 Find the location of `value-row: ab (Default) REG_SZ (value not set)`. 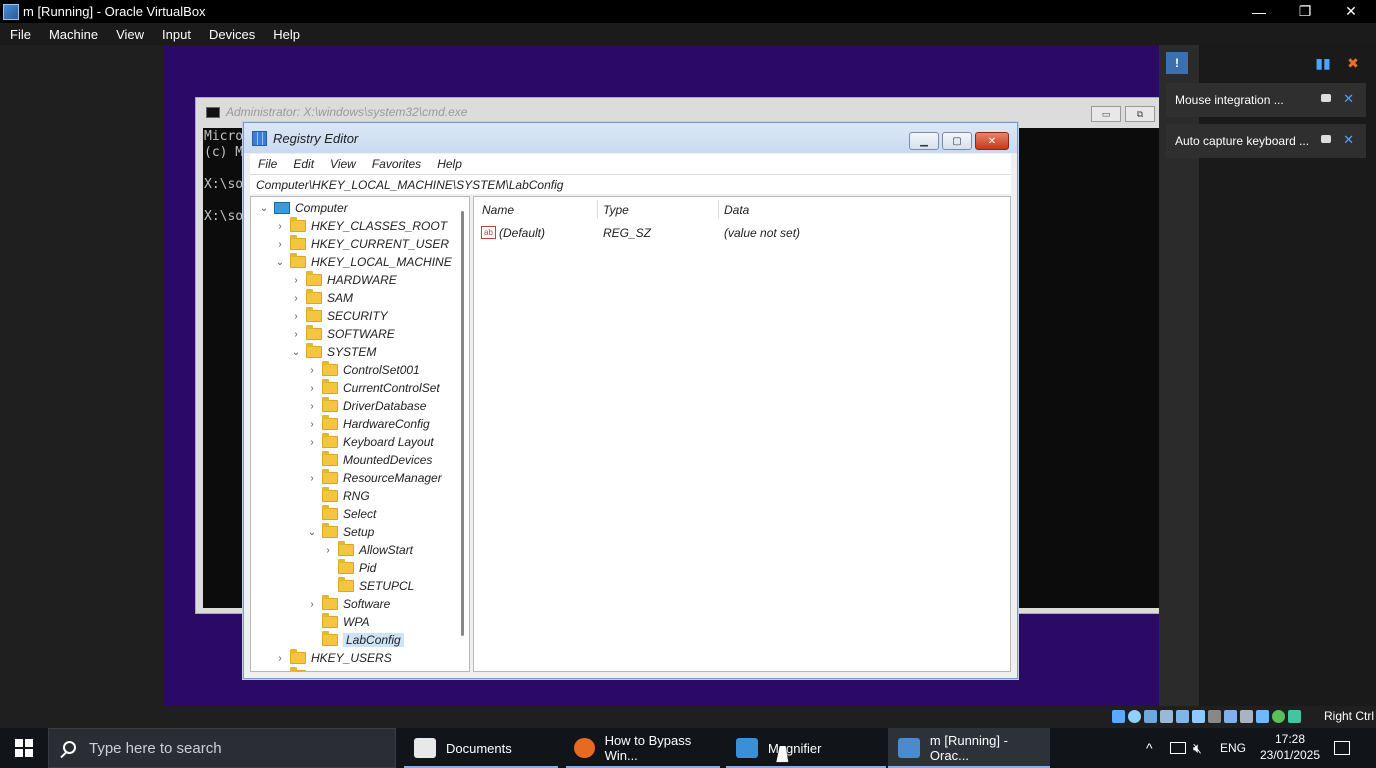

value-row: ab (Default) REG_SZ (value not set) is located at coordinates (742, 233).